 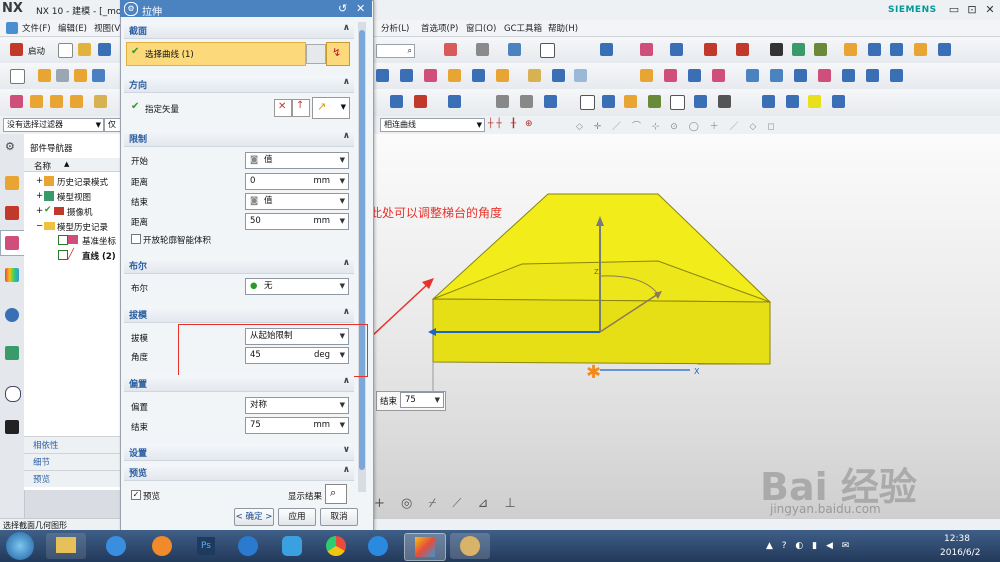 What do you see at coordinates (526, 101) in the screenshot?
I see `arc-icon` at bounding box center [526, 101].